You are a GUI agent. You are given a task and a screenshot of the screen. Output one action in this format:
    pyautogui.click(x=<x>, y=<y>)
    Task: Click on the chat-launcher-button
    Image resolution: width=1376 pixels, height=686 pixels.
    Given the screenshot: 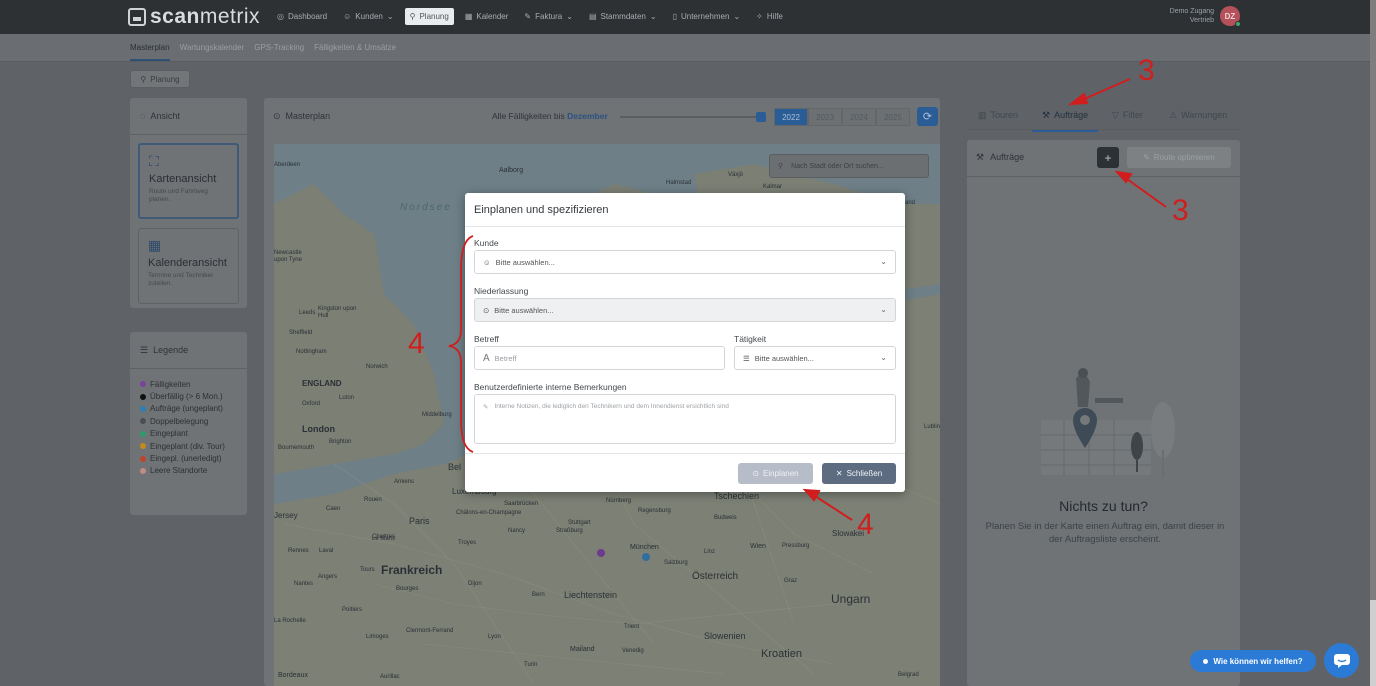 What is the action you would take?
    pyautogui.click(x=1341, y=660)
    